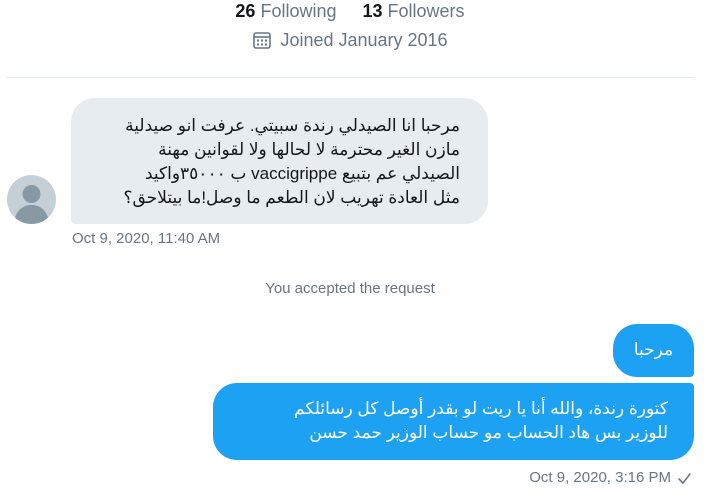 The image size is (708, 502). I want to click on joined-info: Joined January 2016, so click(350, 40).